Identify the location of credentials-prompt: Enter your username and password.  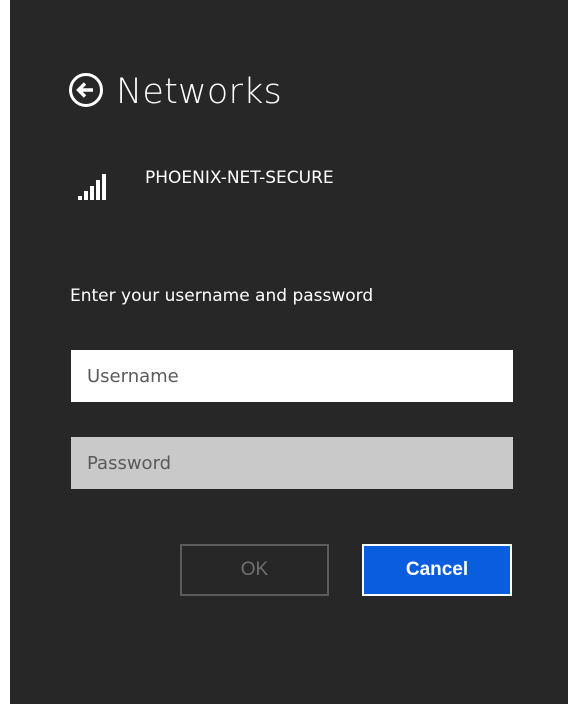
(222, 296).